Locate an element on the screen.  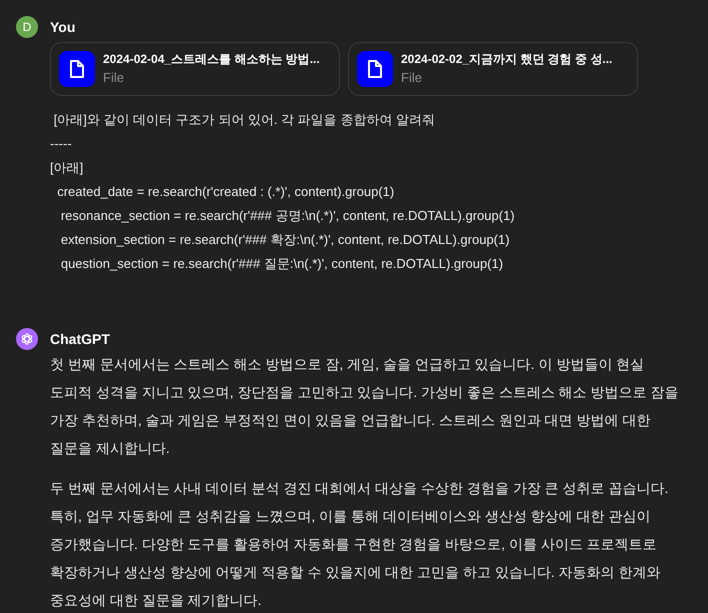
message-line: ----- is located at coordinates (61, 144).